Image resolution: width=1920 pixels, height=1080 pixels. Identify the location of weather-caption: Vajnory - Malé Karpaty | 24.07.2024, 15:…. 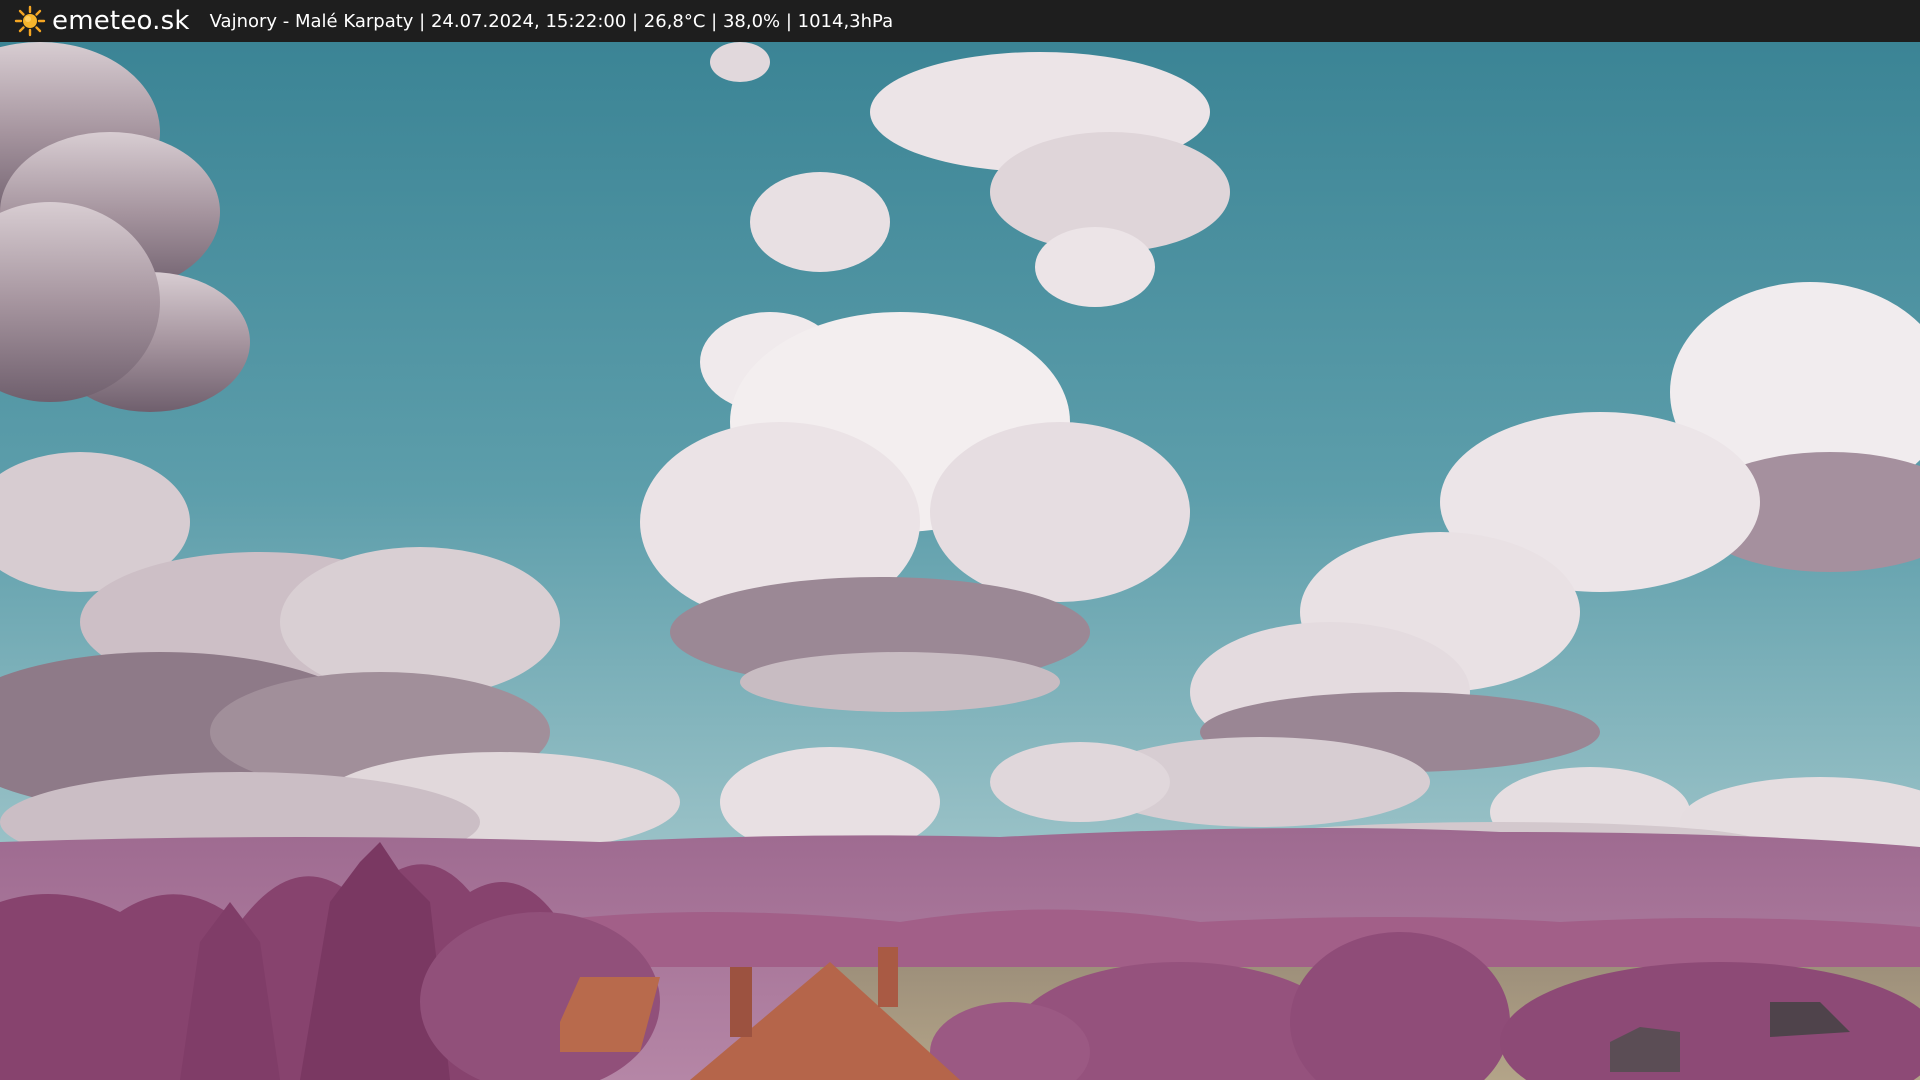
(551, 21).